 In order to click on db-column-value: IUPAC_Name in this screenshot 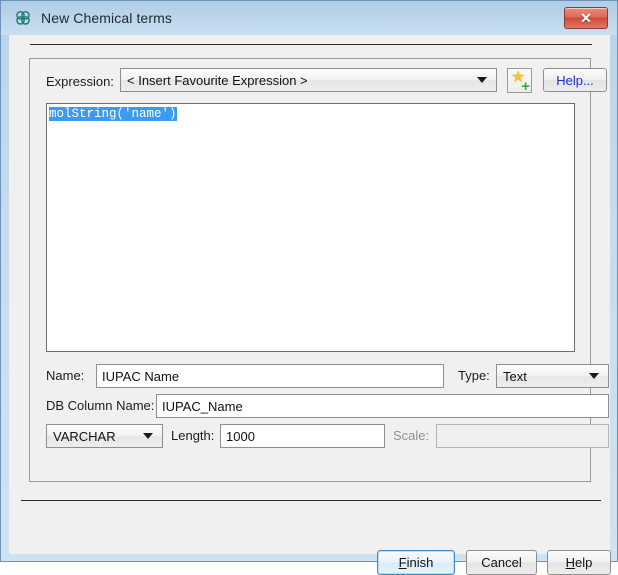, I will do `click(202, 406)`.